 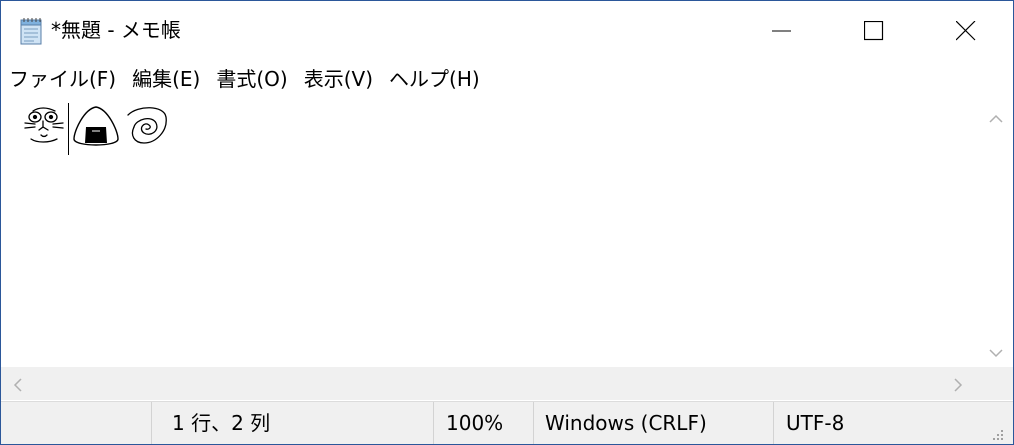 I want to click on close-icon, so click(x=966, y=31).